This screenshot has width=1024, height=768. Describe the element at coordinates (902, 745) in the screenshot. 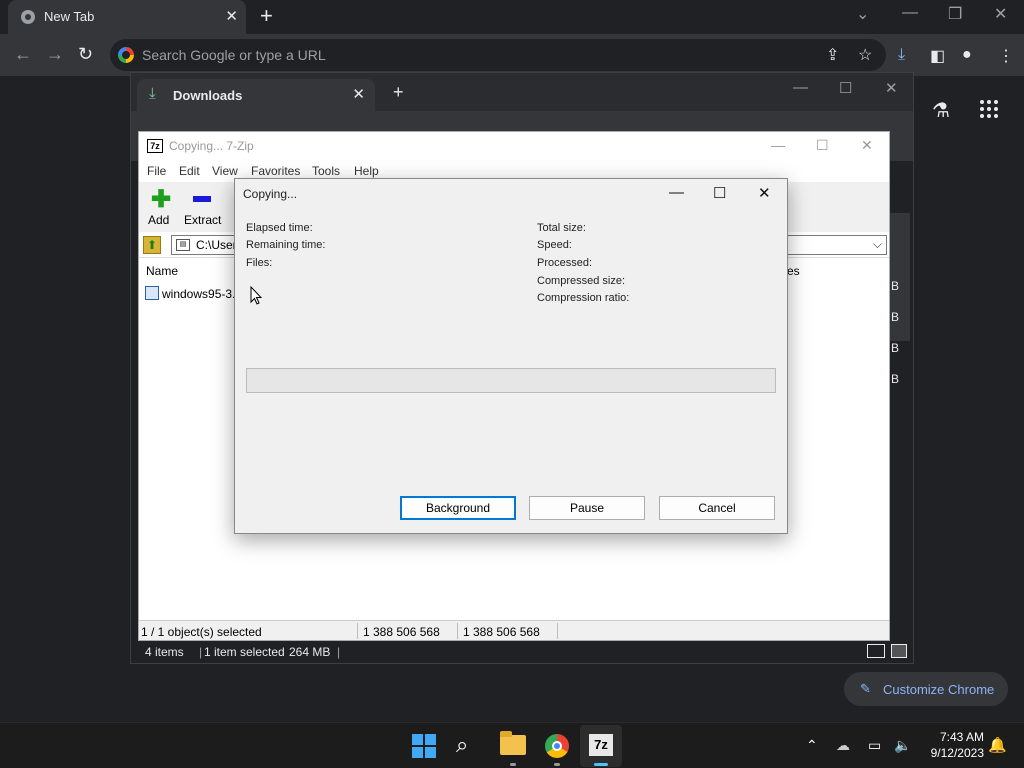

I see `volume-muted-icon: 🔈` at that location.